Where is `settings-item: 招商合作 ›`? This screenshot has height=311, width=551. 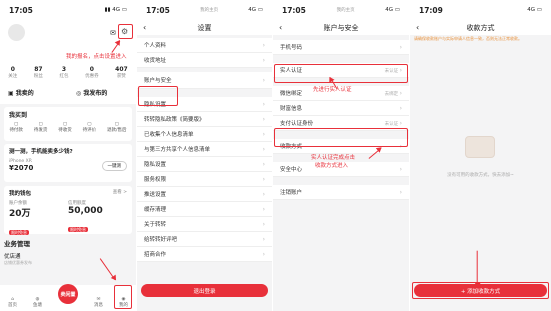
settings-item: 招商合作 › is located at coordinates (204, 254).